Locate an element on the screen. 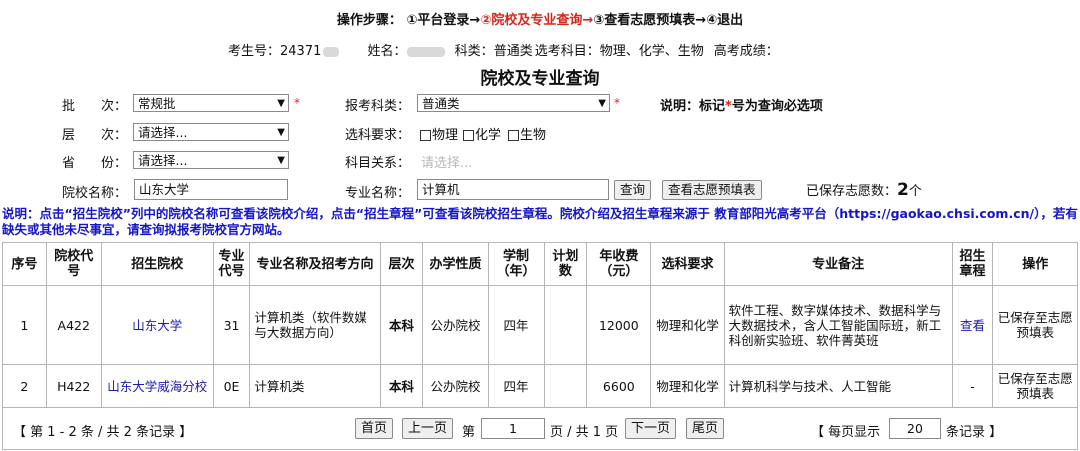 The width and height of the screenshot is (1080, 451). col-header: 专业代号 is located at coordinates (231, 264).